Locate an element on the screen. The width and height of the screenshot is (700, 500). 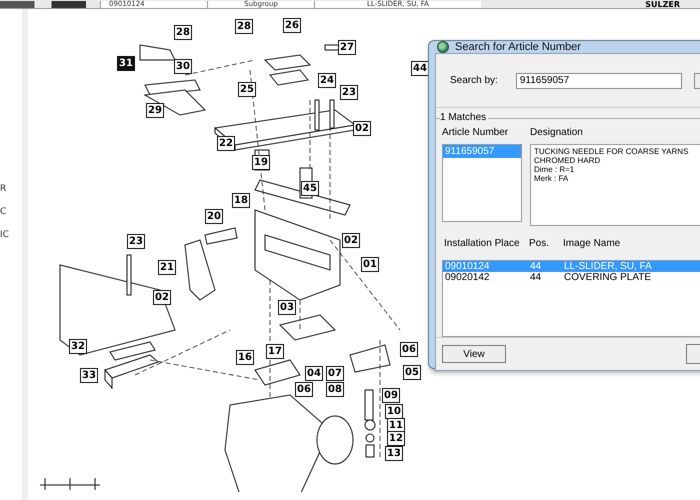
callout-label: 13 is located at coordinates (394, 453).